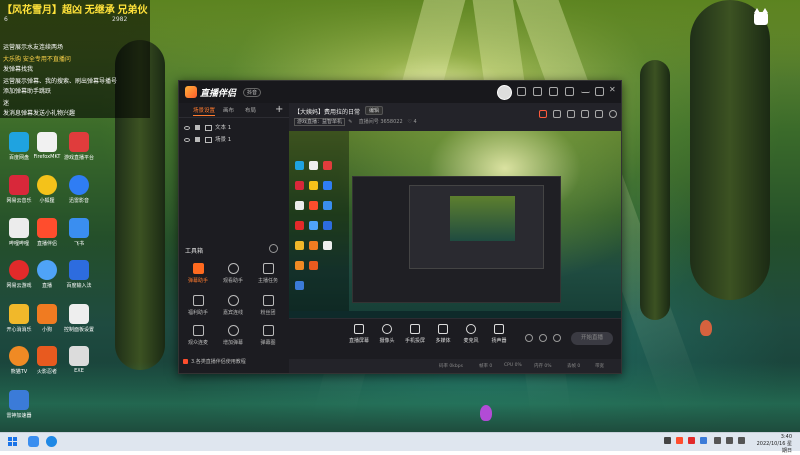  I want to click on toolbox-settings-icon, so click(273, 248).